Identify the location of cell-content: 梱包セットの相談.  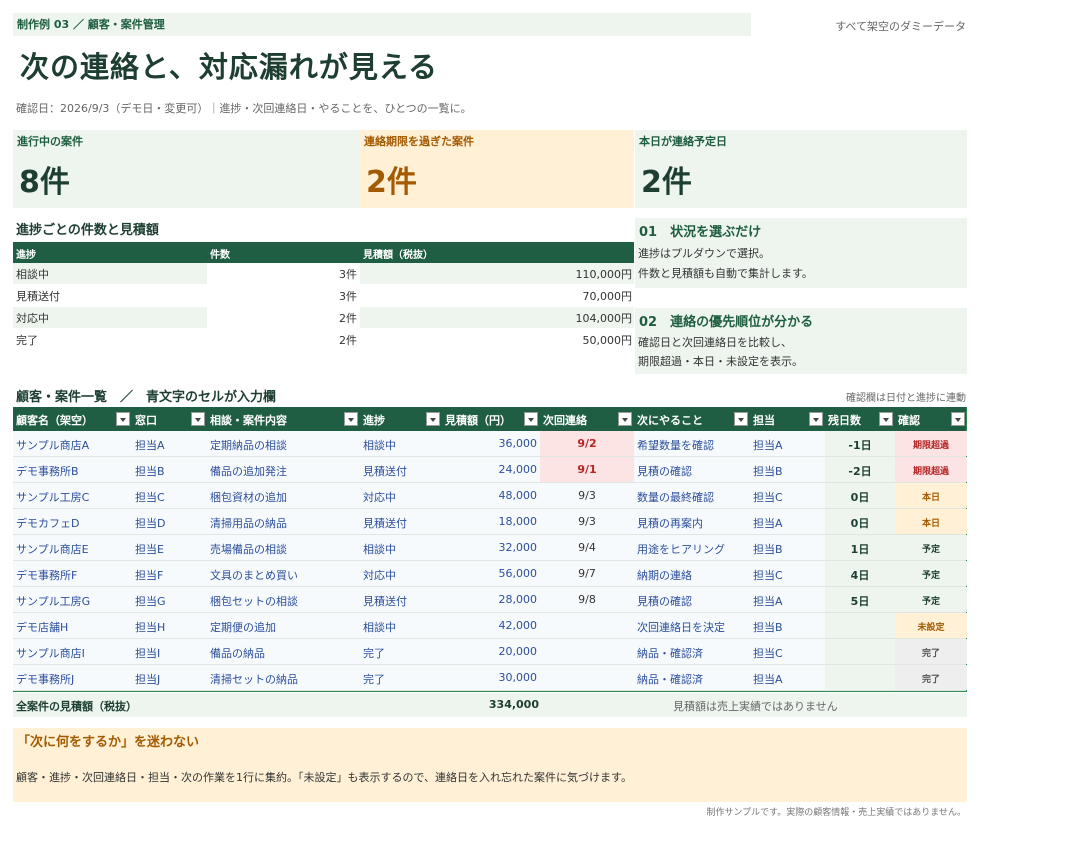
(283, 599).